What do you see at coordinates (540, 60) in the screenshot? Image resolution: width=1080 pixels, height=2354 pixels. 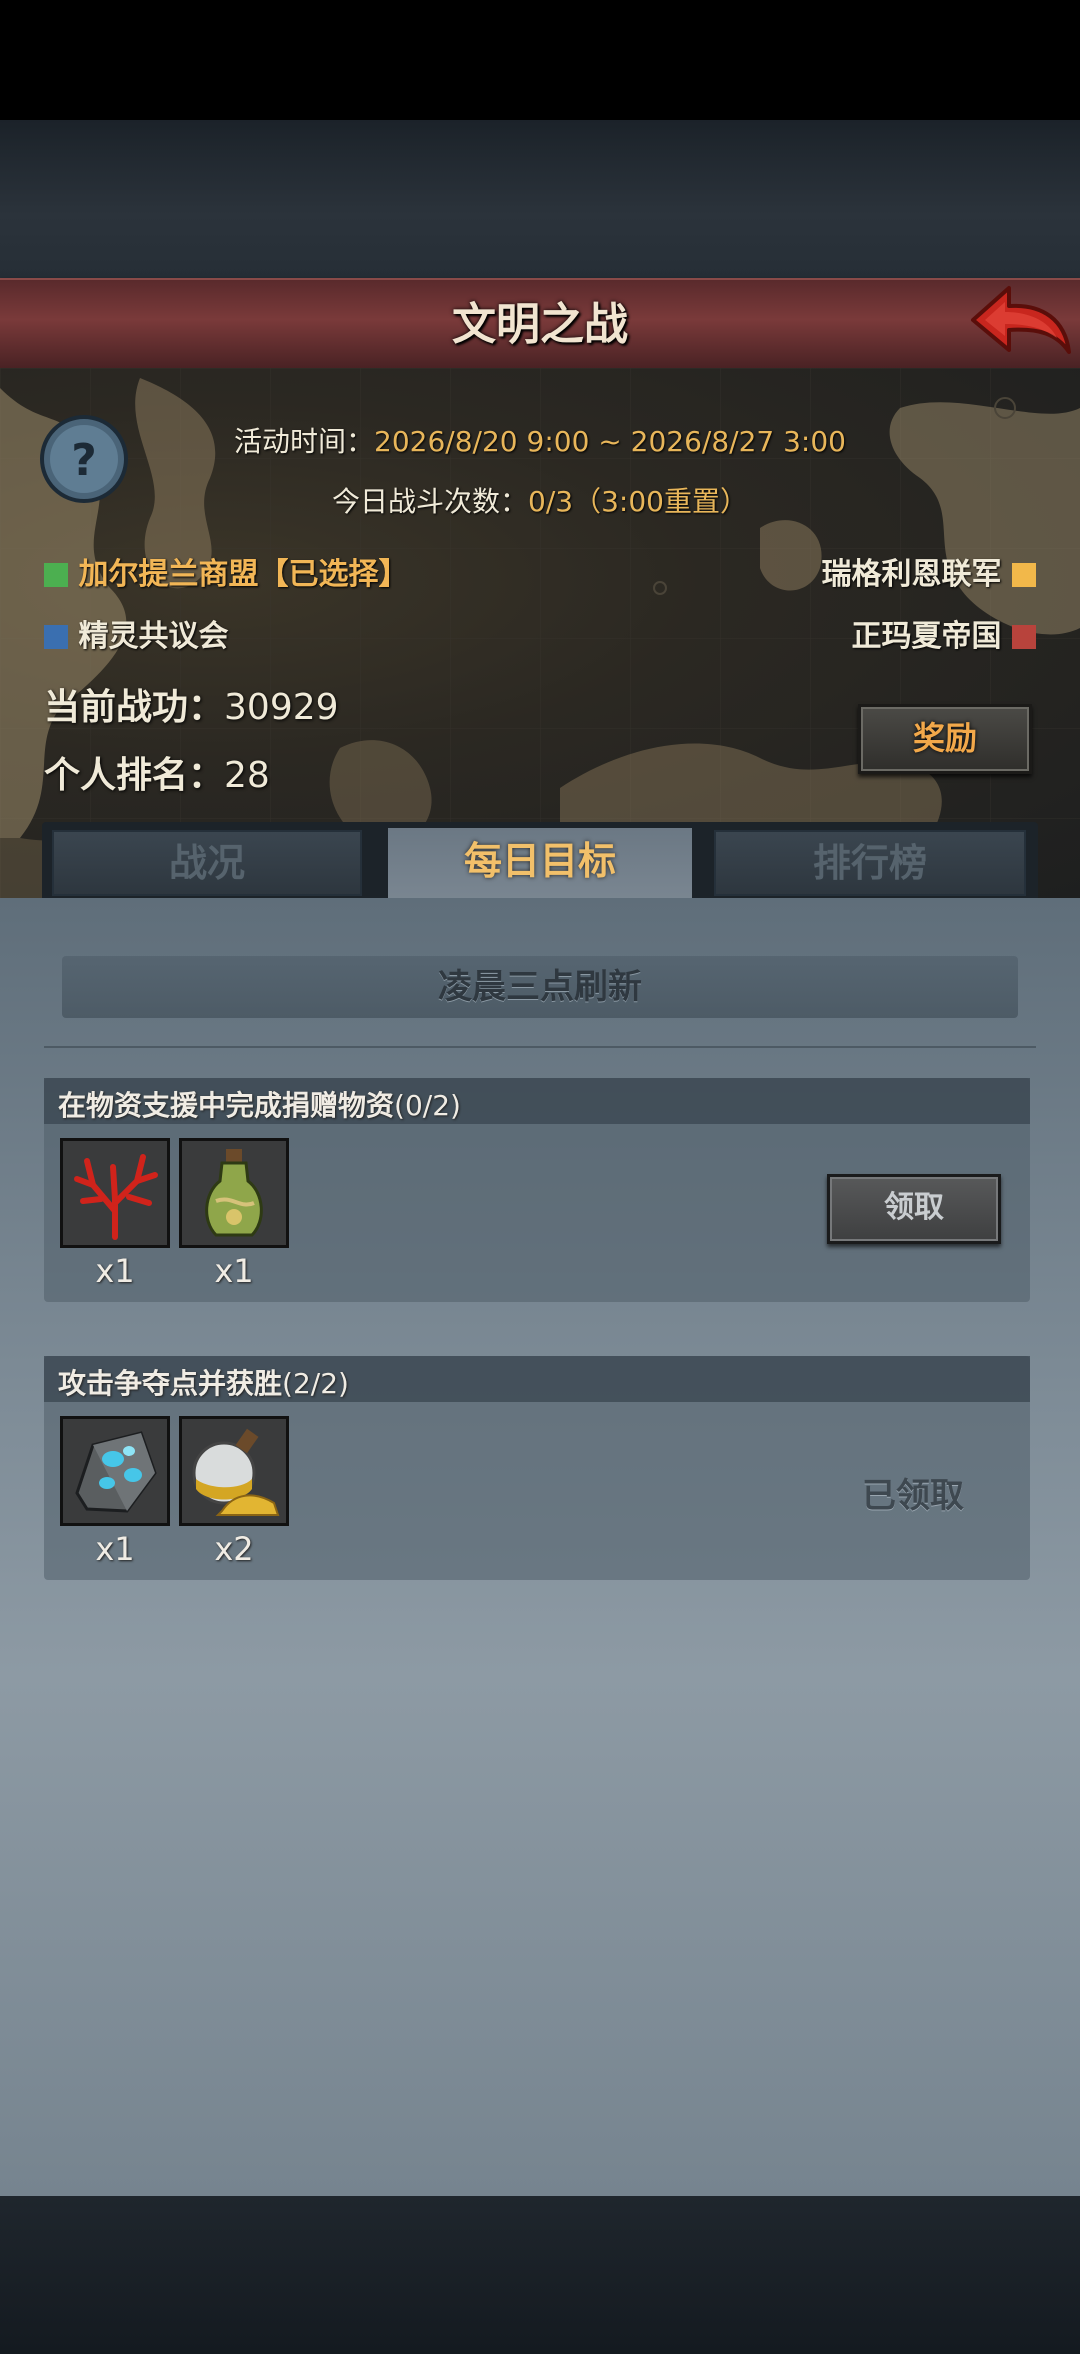 I see `status-bar-area` at bounding box center [540, 60].